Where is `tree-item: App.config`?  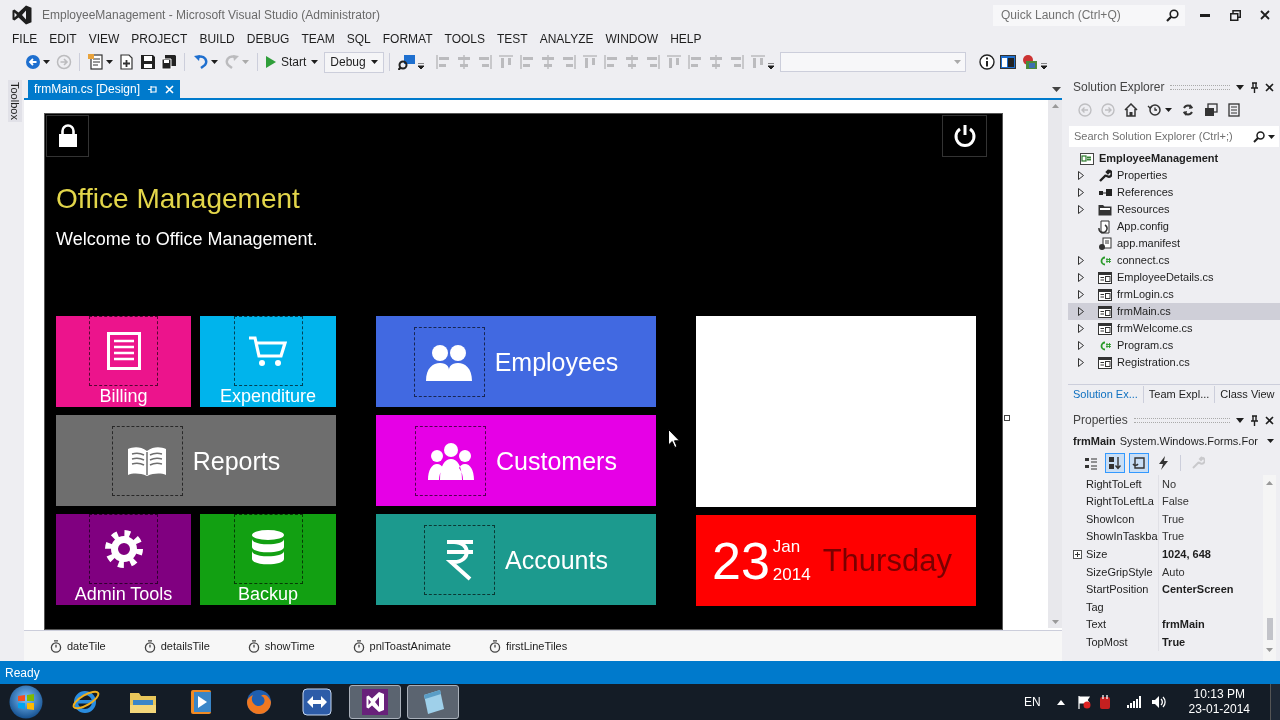
tree-item: App.config is located at coordinates (1174, 226).